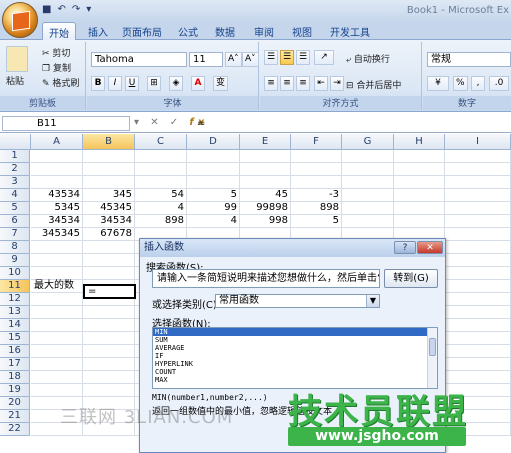  Describe the element at coordinates (250, 59) in the screenshot. I see `shrink-font-button: A˅` at that location.